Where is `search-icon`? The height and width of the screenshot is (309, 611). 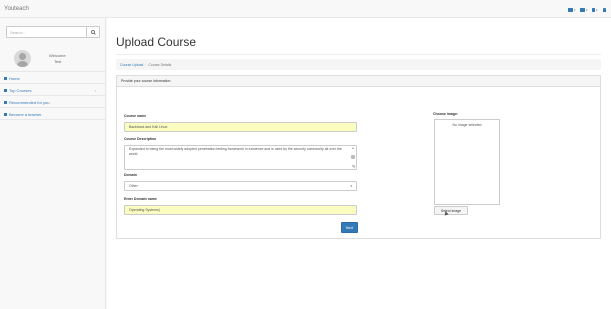
search-icon is located at coordinates (93, 32).